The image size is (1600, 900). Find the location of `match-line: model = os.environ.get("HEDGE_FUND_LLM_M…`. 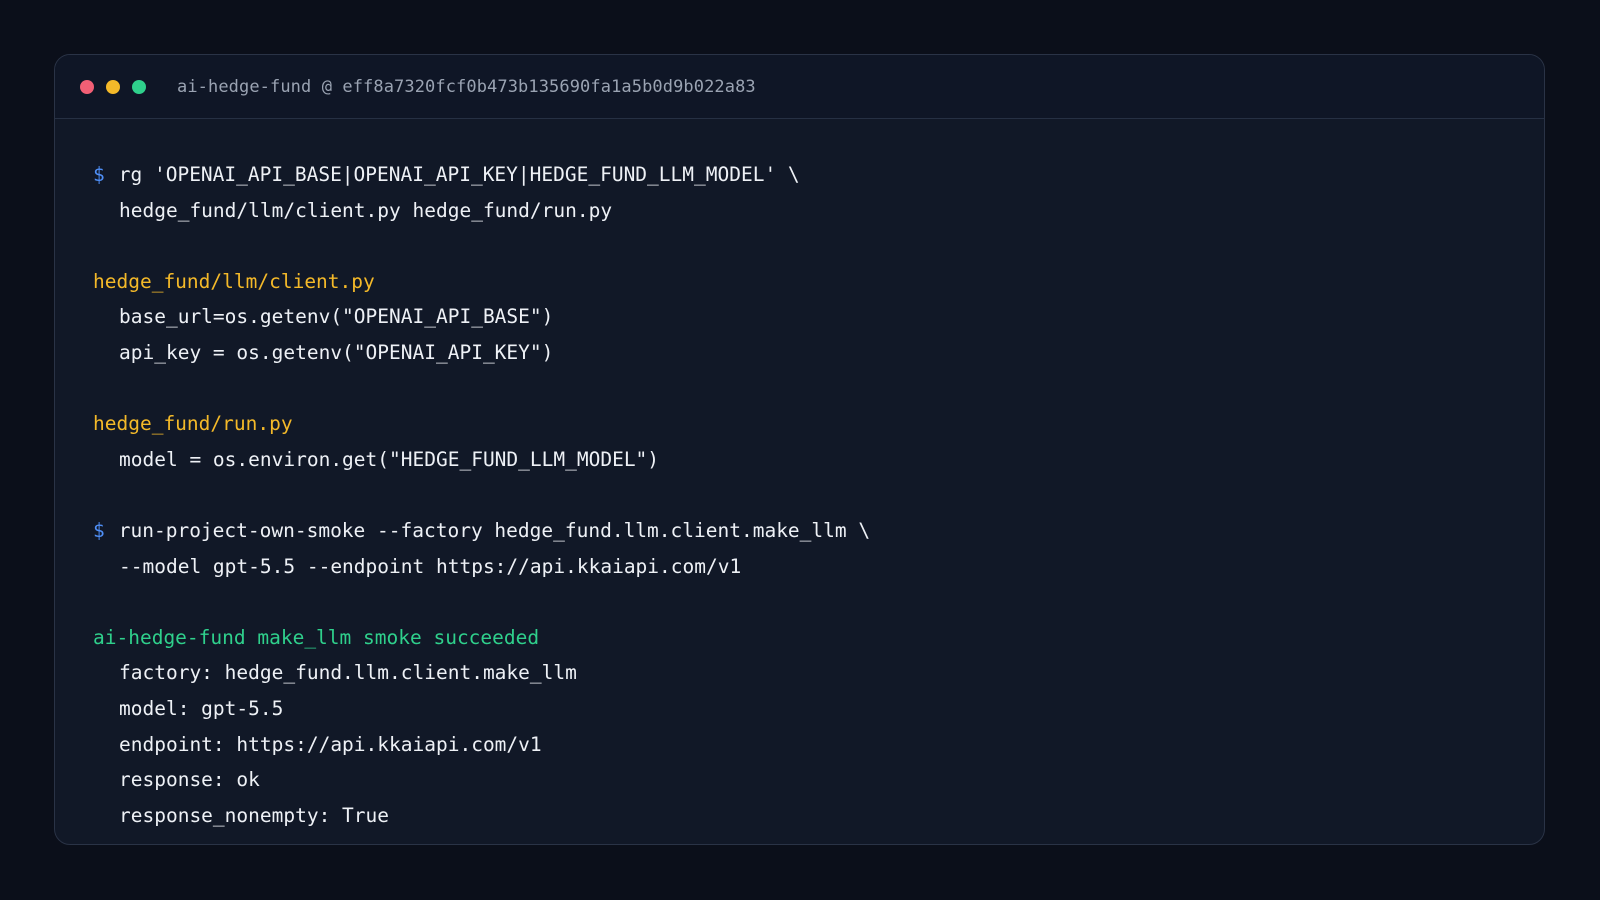

match-line: model = os.environ.get("HEDGE_FUND_LLM_M… is located at coordinates (389, 459).